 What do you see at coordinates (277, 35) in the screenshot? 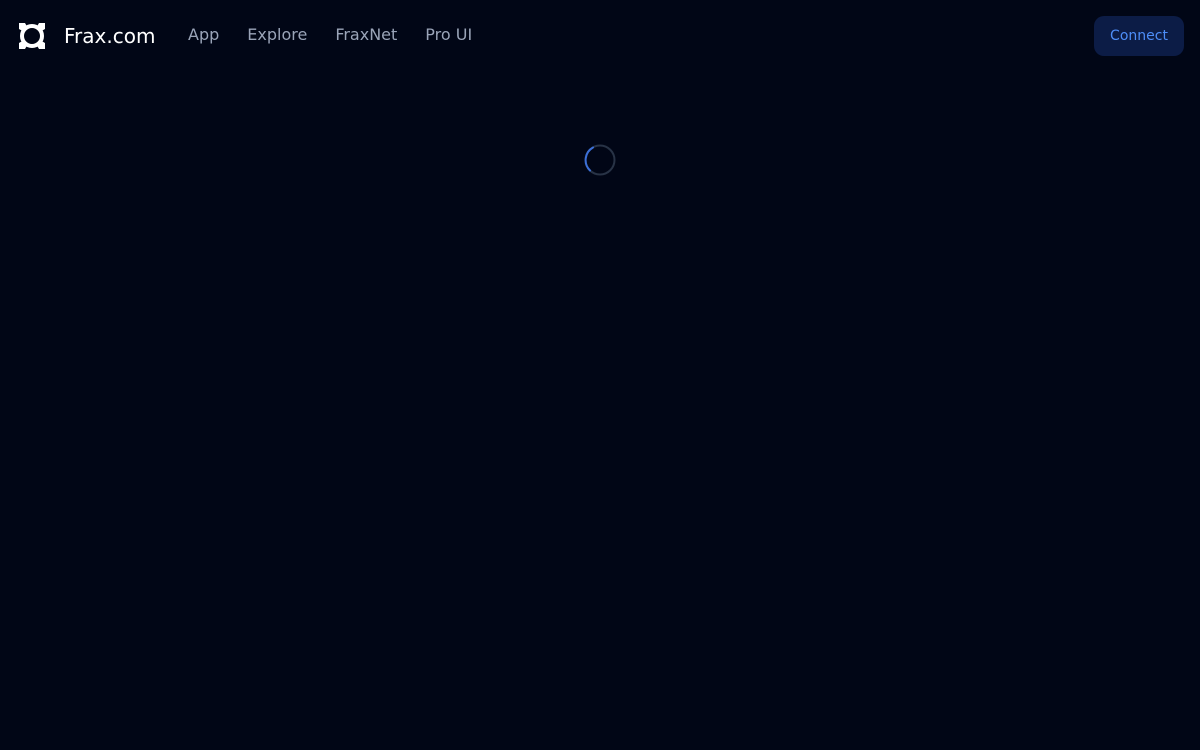
I see `nav-link-explore: Explore` at bounding box center [277, 35].